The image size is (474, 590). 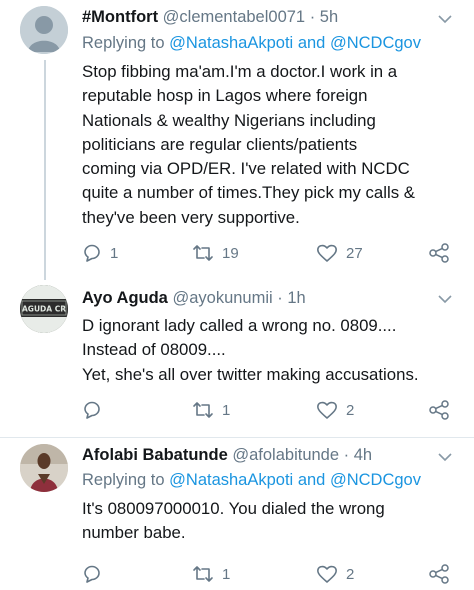 What do you see at coordinates (155, 455) in the screenshot?
I see `display-name: Afolabi Babatunde` at bounding box center [155, 455].